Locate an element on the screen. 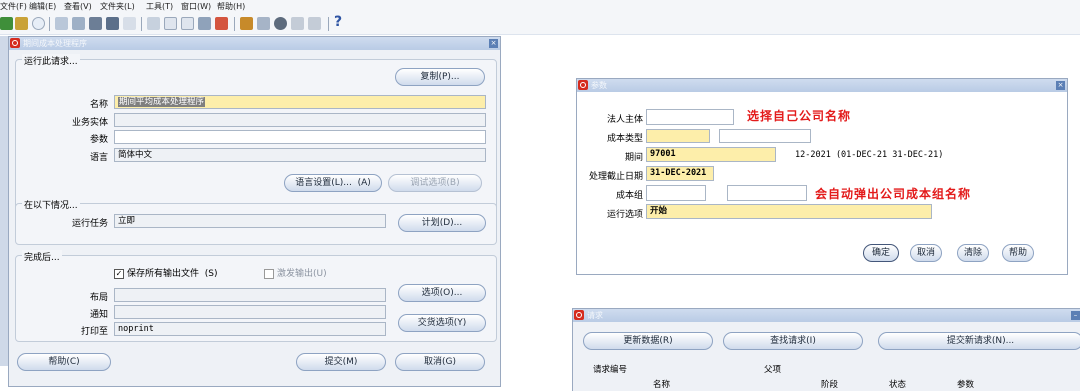 Image resolution: width=1080 pixels, height=391 pixels. name-label: 名称 is located at coordinates (98, 105).